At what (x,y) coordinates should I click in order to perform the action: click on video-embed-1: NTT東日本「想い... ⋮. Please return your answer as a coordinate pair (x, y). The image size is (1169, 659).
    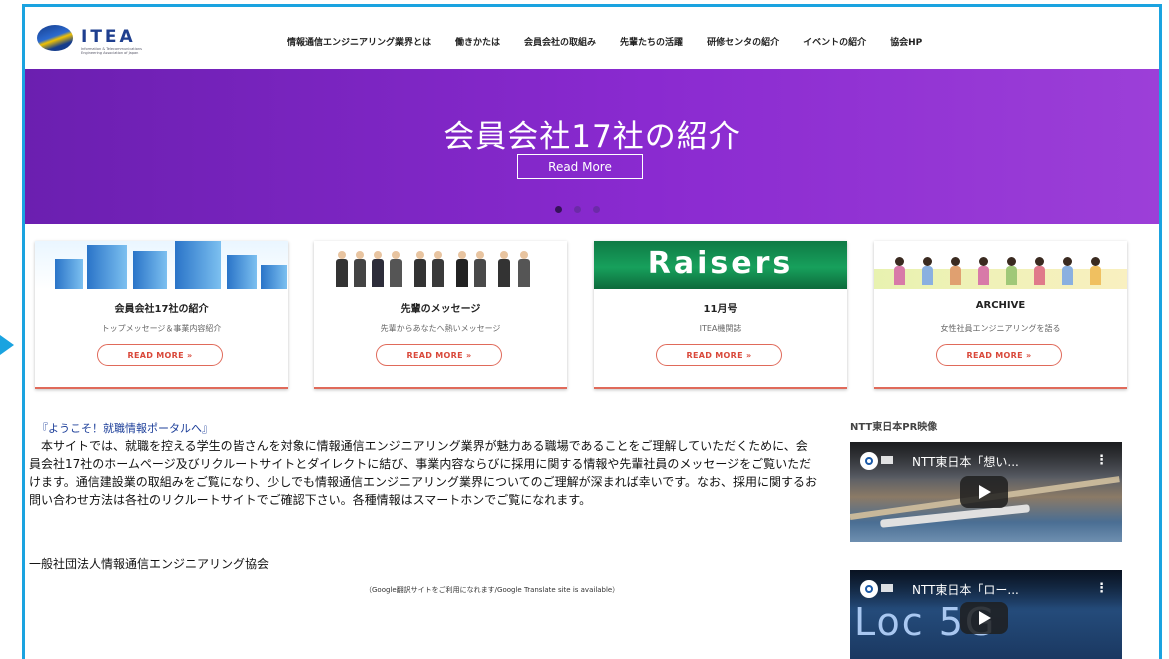
    Looking at the image, I should click on (986, 492).